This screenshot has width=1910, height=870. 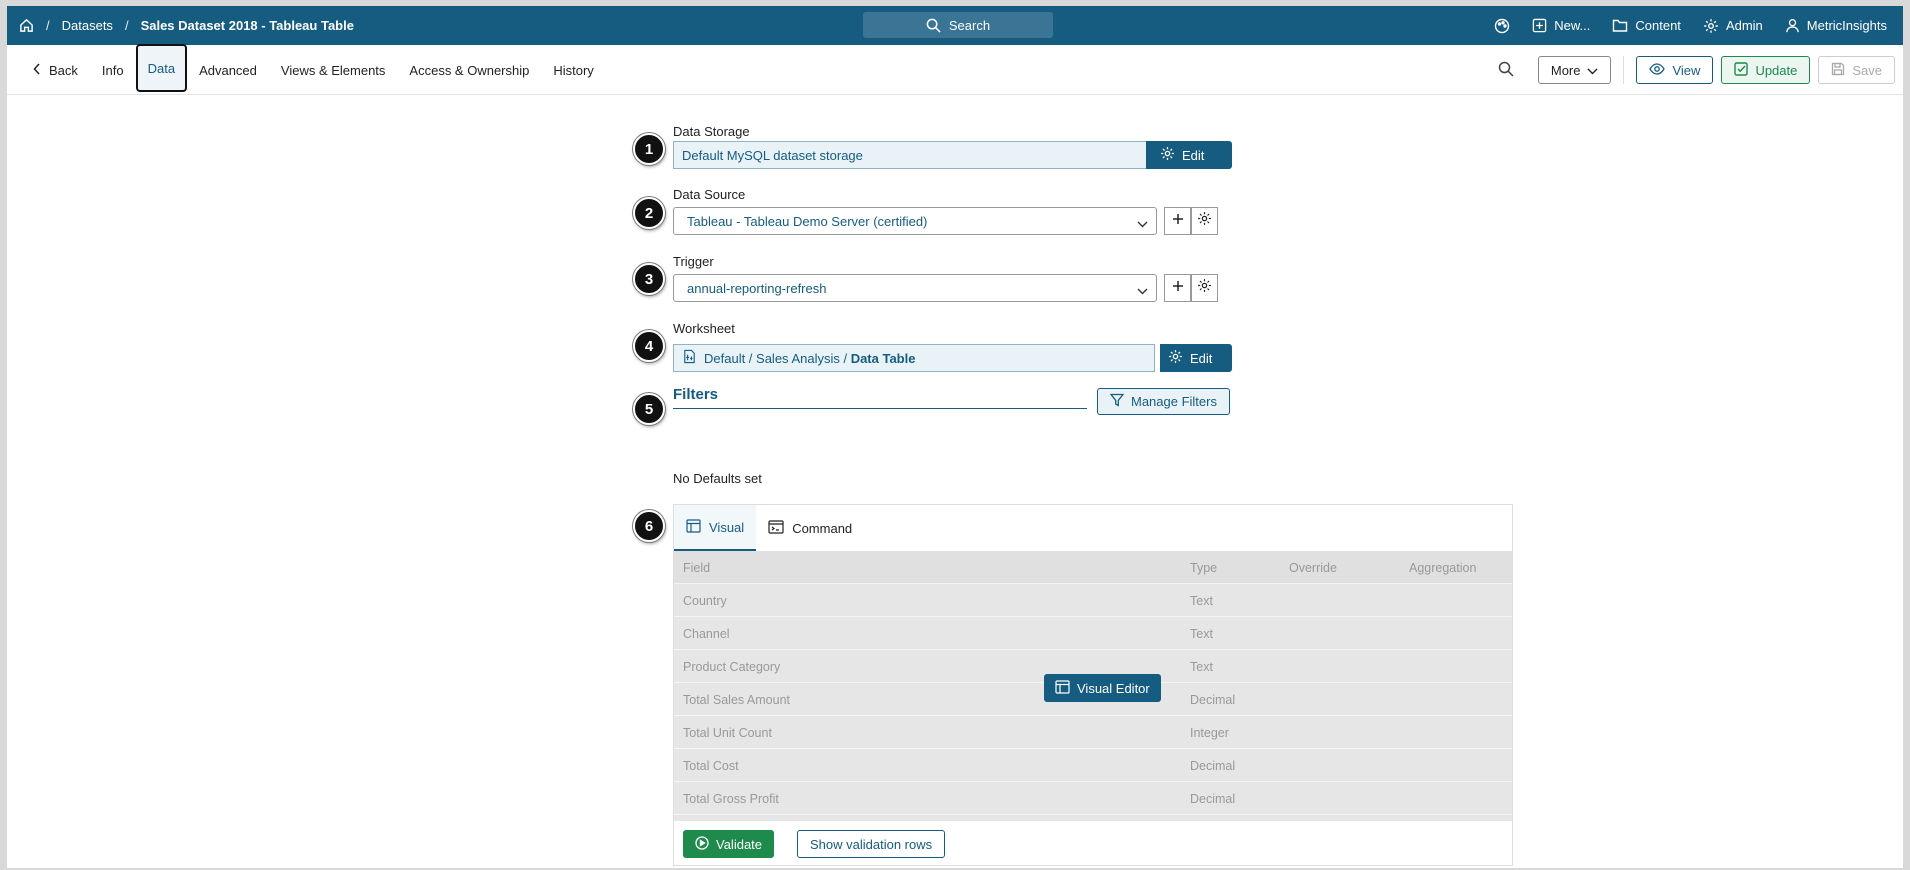 What do you see at coordinates (87, 25) in the screenshot?
I see `breadcrumb-datasets: Datasets` at bounding box center [87, 25].